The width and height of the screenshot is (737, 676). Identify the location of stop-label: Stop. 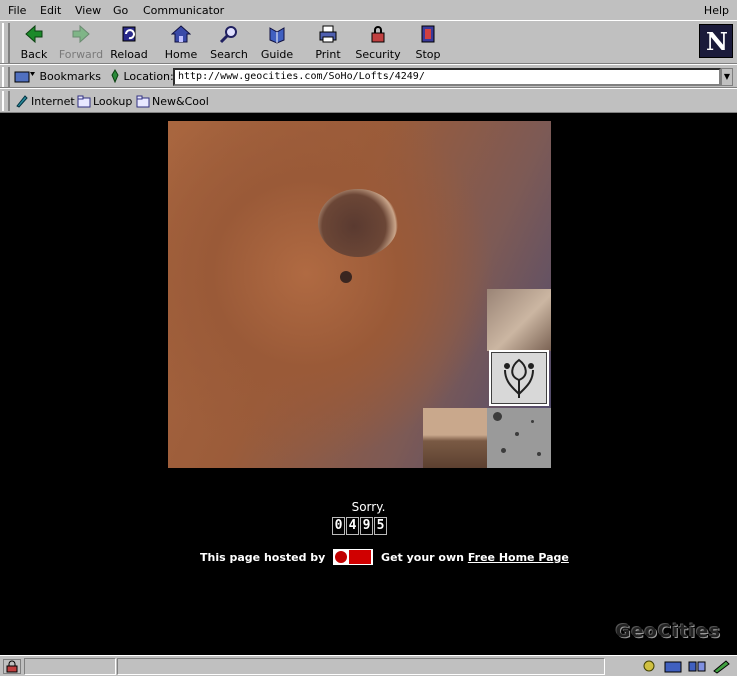
(428, 54).